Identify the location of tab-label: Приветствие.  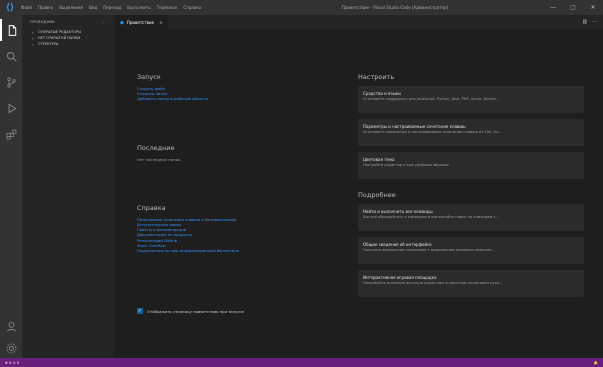
(140, 22).